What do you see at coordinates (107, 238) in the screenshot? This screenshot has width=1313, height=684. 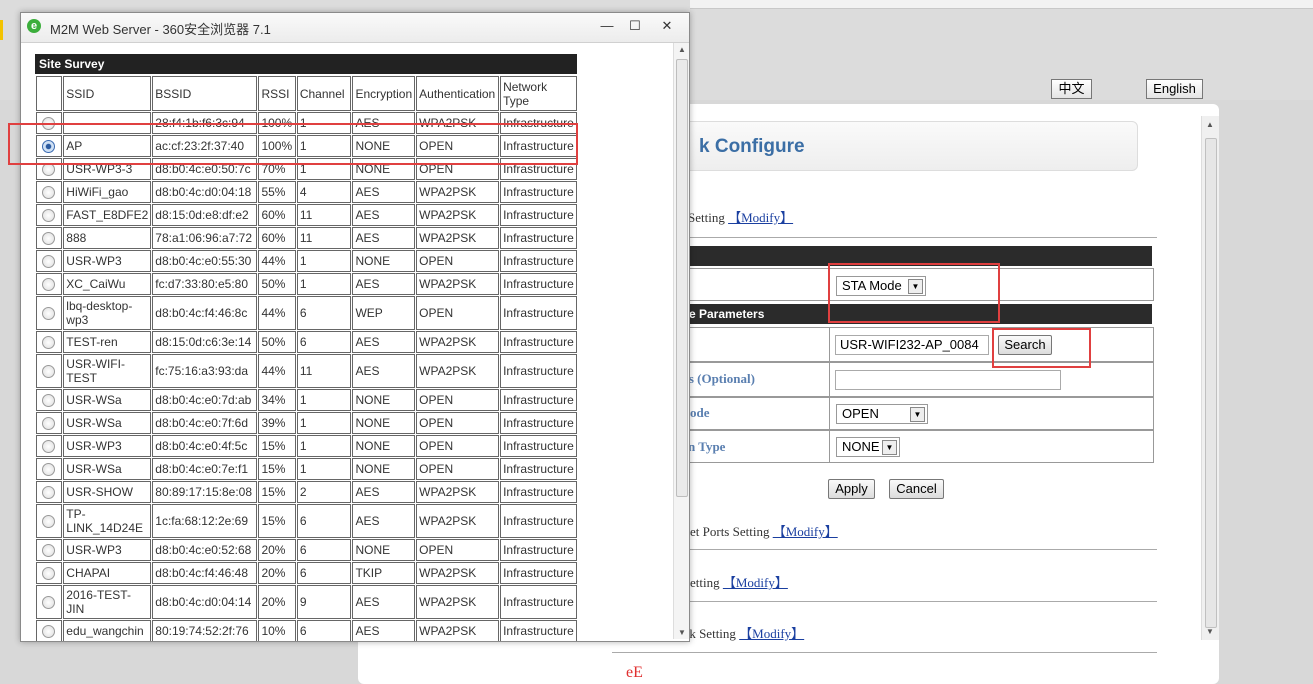 I see `ssid-cell: 888` at bounding box center [107, 238].